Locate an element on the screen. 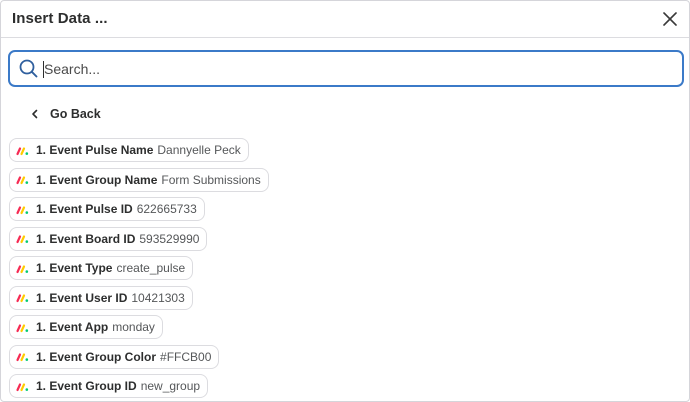  data-field-item: 1. Event App monday is located at coordinates (86, 327).